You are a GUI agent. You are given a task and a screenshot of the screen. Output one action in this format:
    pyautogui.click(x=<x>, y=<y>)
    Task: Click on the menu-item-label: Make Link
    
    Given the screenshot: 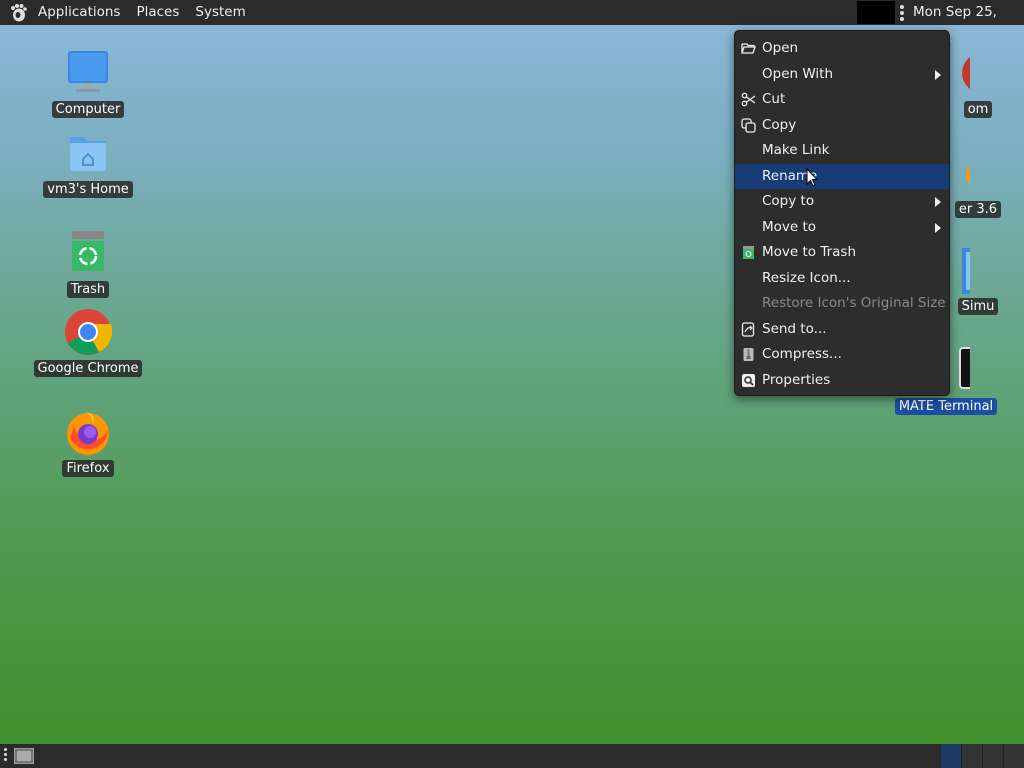 What is the action you would take?
    pyautogui.click(x=796, y=150)
    